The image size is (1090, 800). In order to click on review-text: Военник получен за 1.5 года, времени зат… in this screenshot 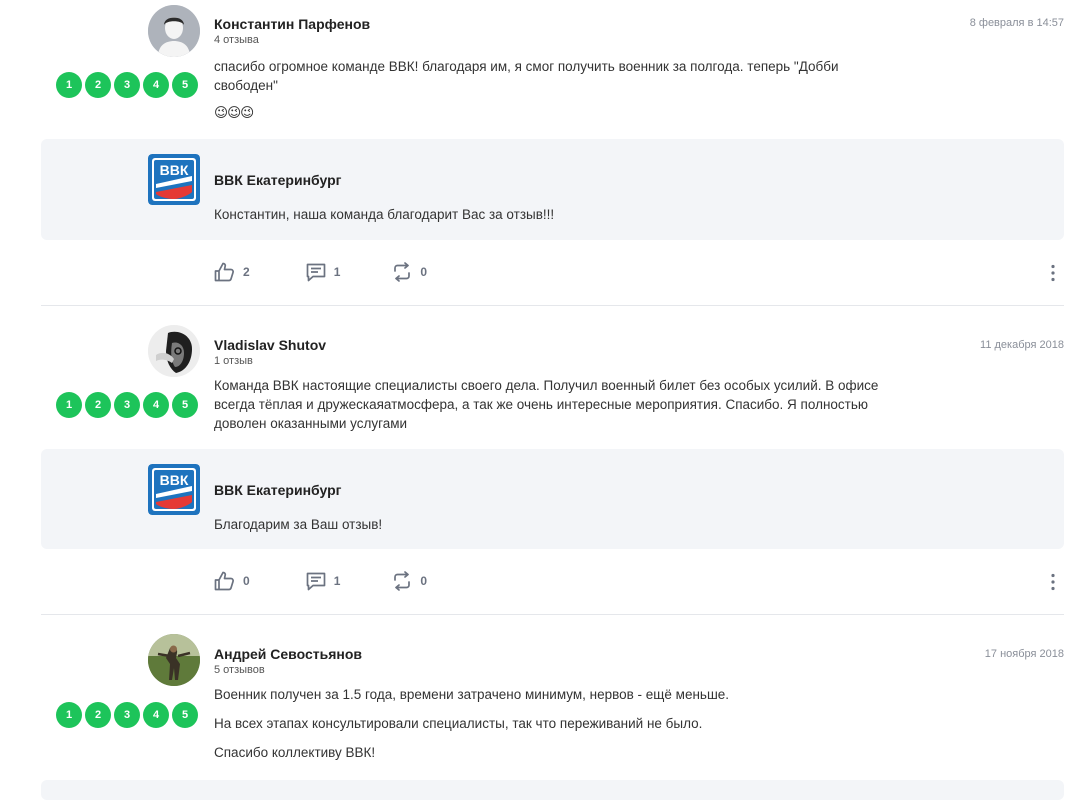, I will do `click(554, 723)`.